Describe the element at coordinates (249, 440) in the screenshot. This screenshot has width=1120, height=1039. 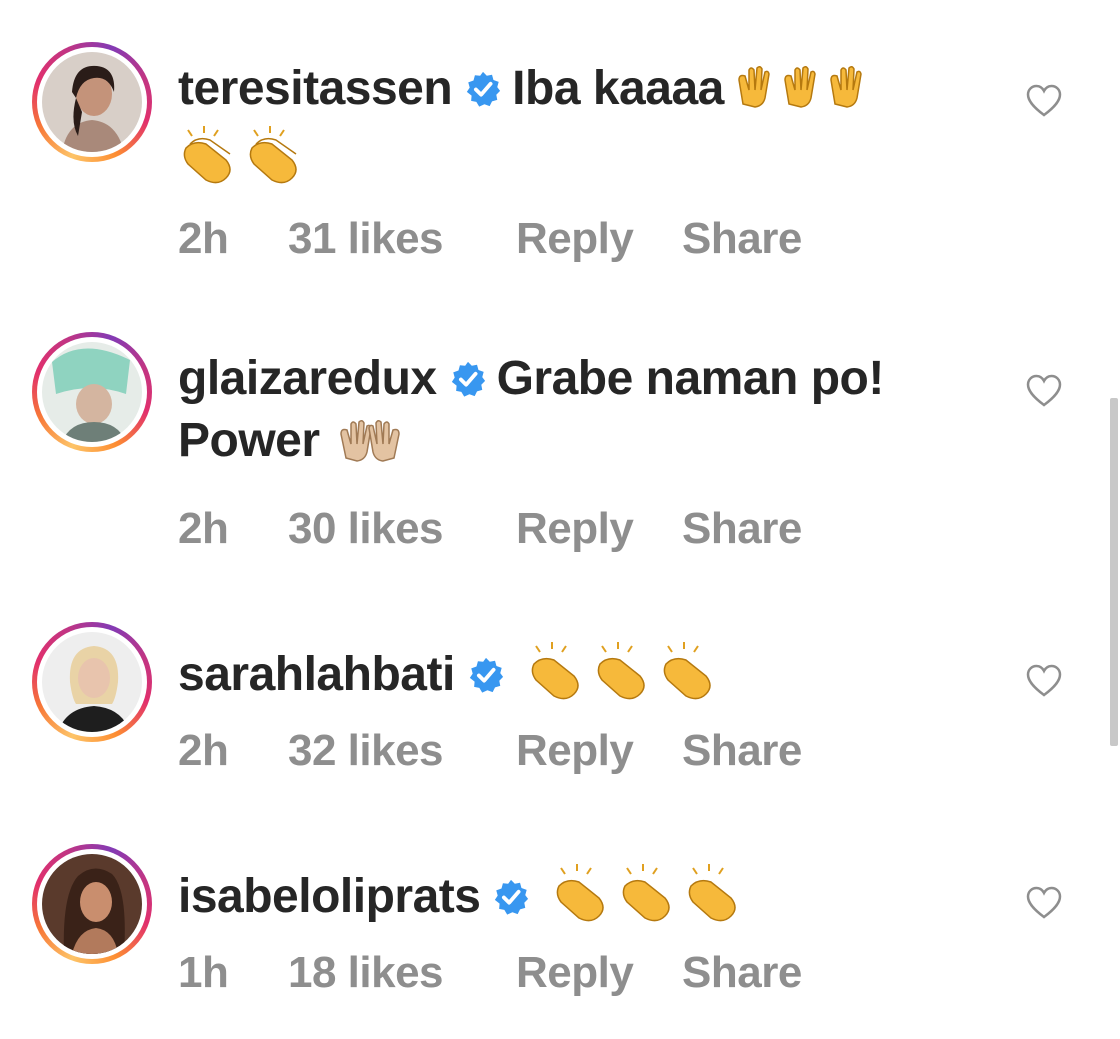
I see `comment-text-line2: Power` at that location.